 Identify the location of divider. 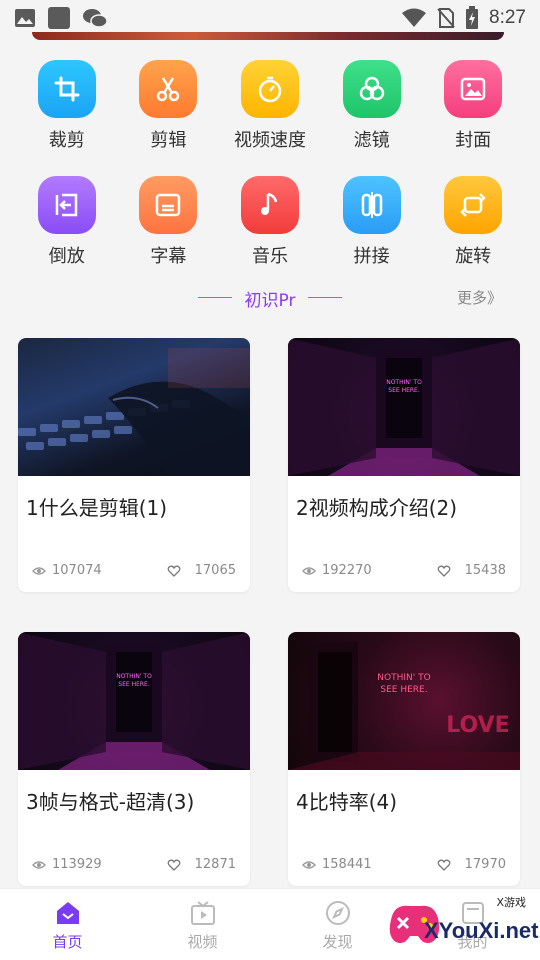
(325, 297).